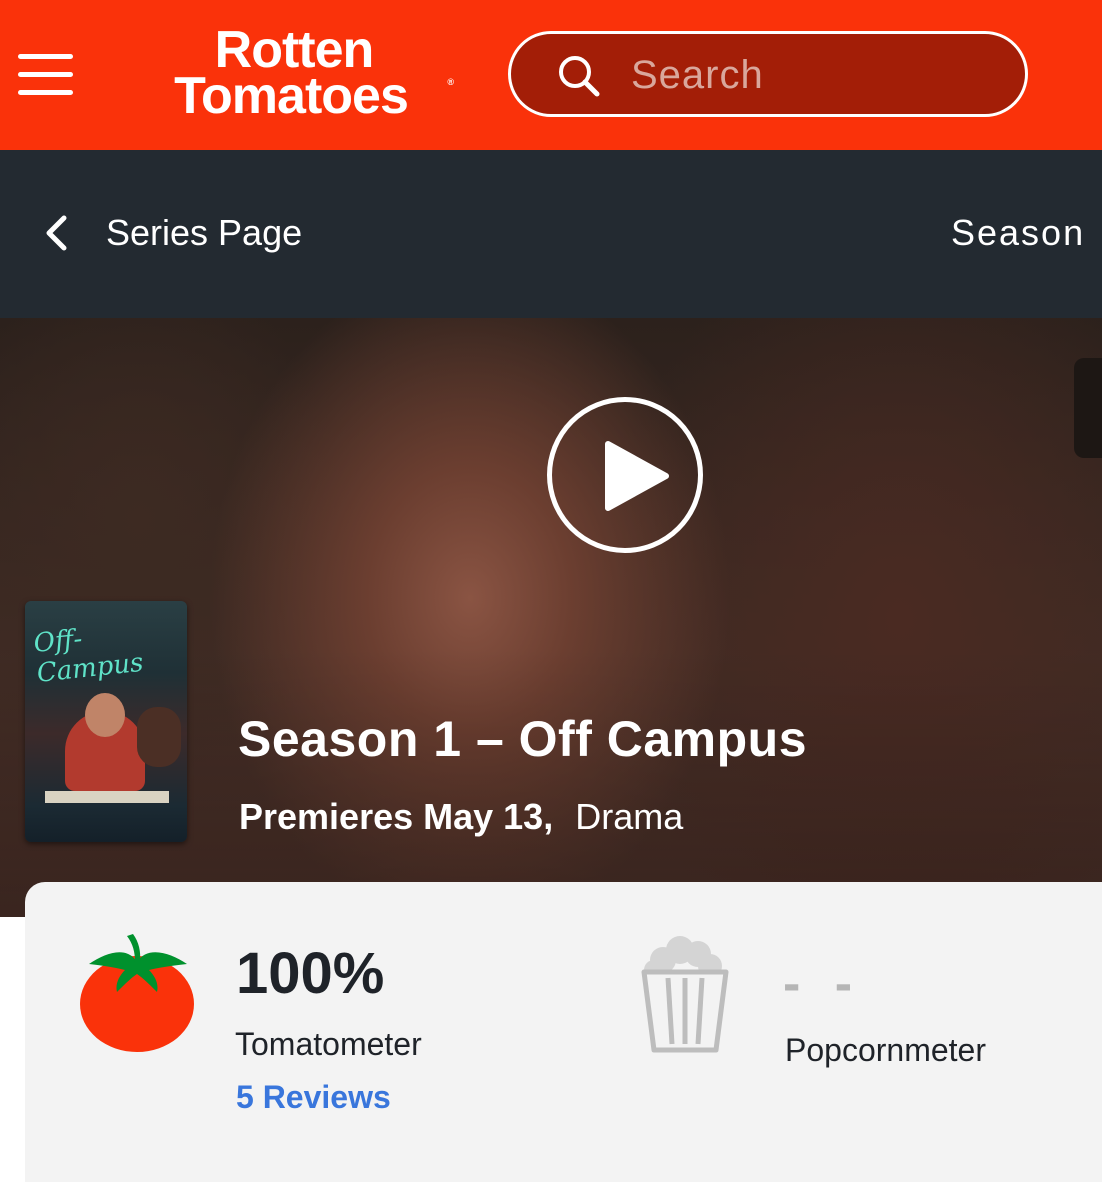 Image resolution: width=1102 pixels, height=1182 pixels. Describe the element at coordinates (579, 76) in the screenshot. I see `search-icon` at that location.